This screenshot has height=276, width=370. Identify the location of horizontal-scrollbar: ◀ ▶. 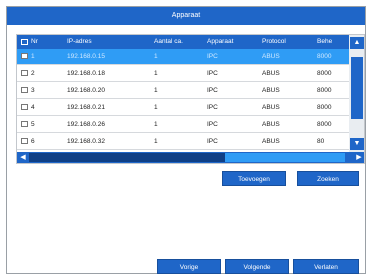
(190, 157).